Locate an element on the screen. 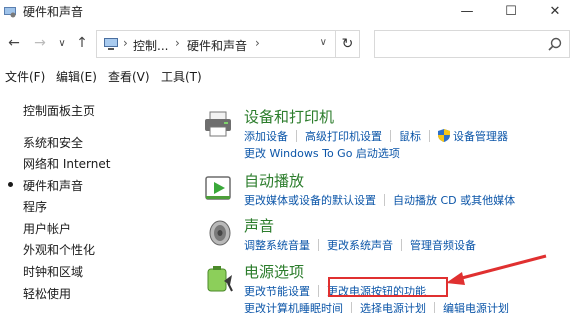 The width and height of the screenshot is (576, 313). power-icon is located at coordinates (220, 279).